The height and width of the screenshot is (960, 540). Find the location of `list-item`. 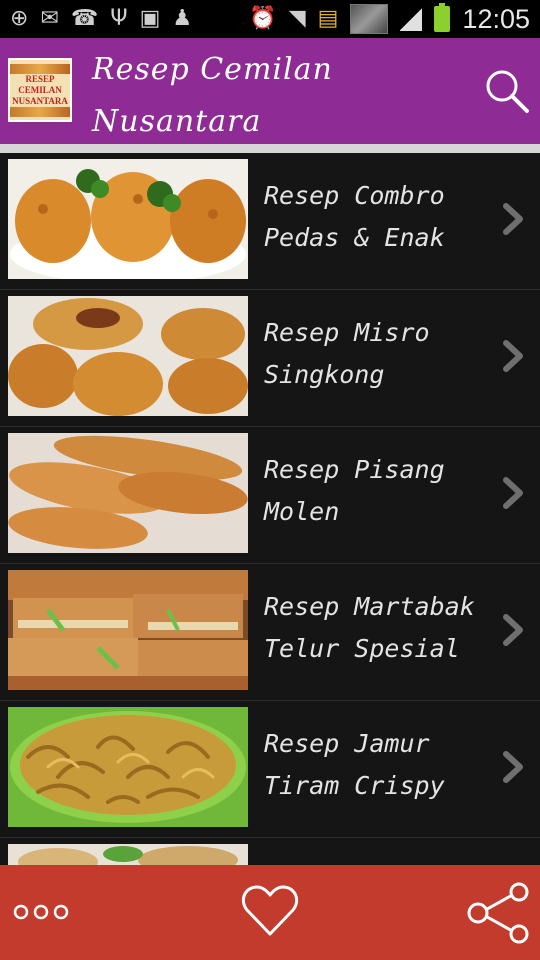

list-item is located at coordinates (270, 851).